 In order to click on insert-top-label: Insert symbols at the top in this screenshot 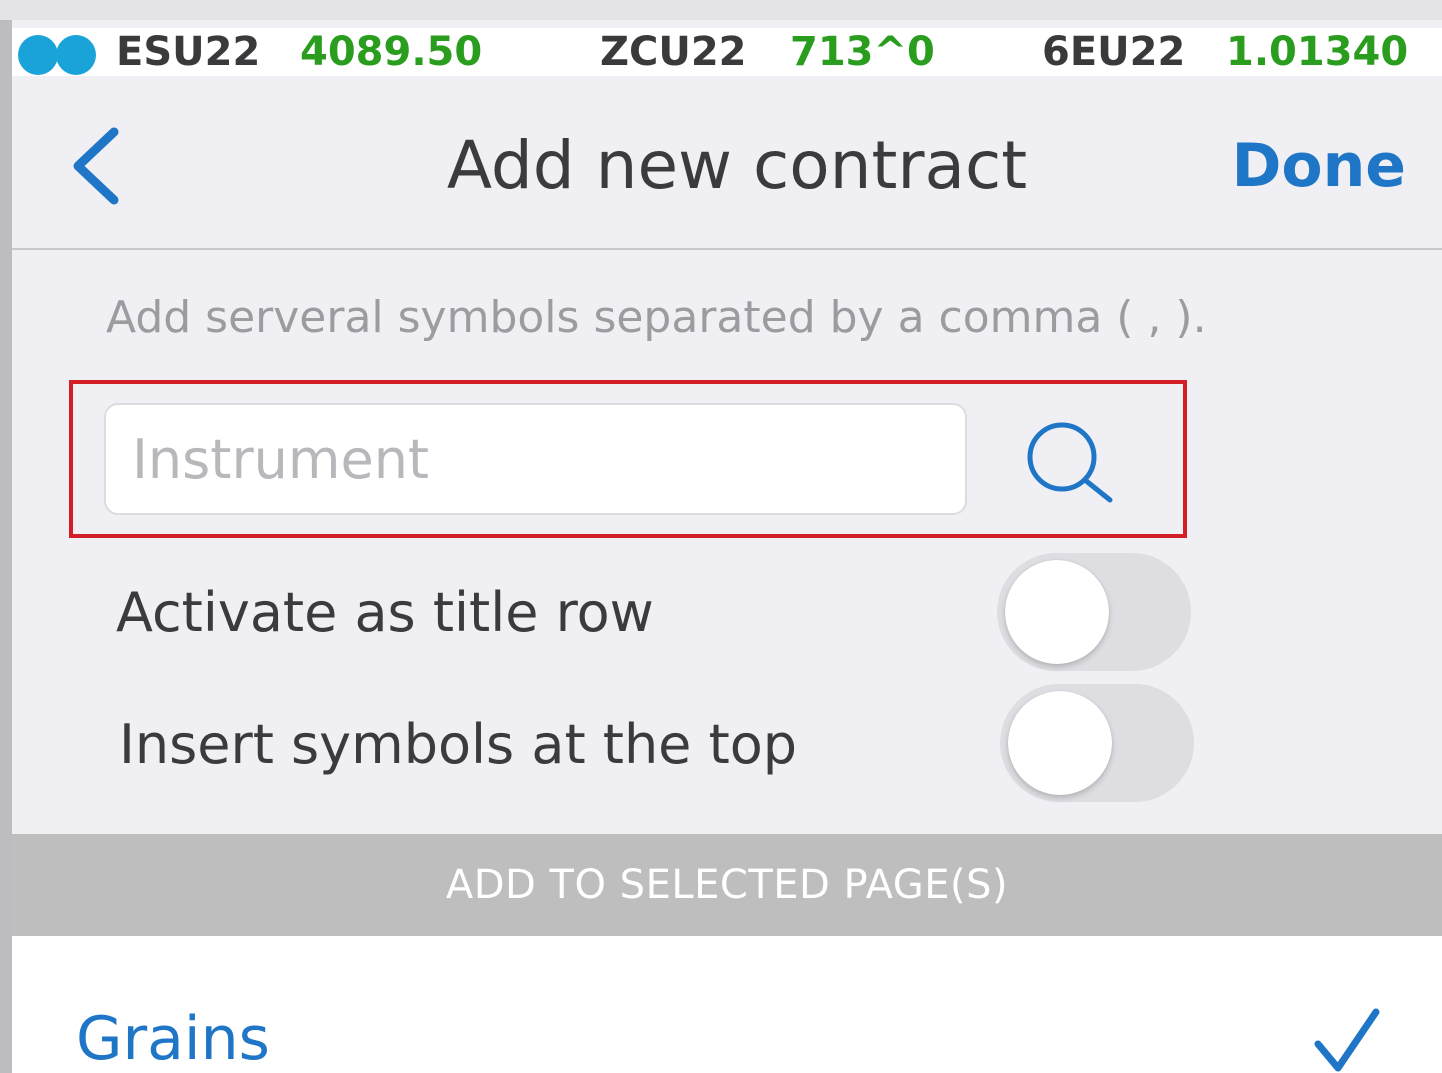, I will do `click(458, 744)`.